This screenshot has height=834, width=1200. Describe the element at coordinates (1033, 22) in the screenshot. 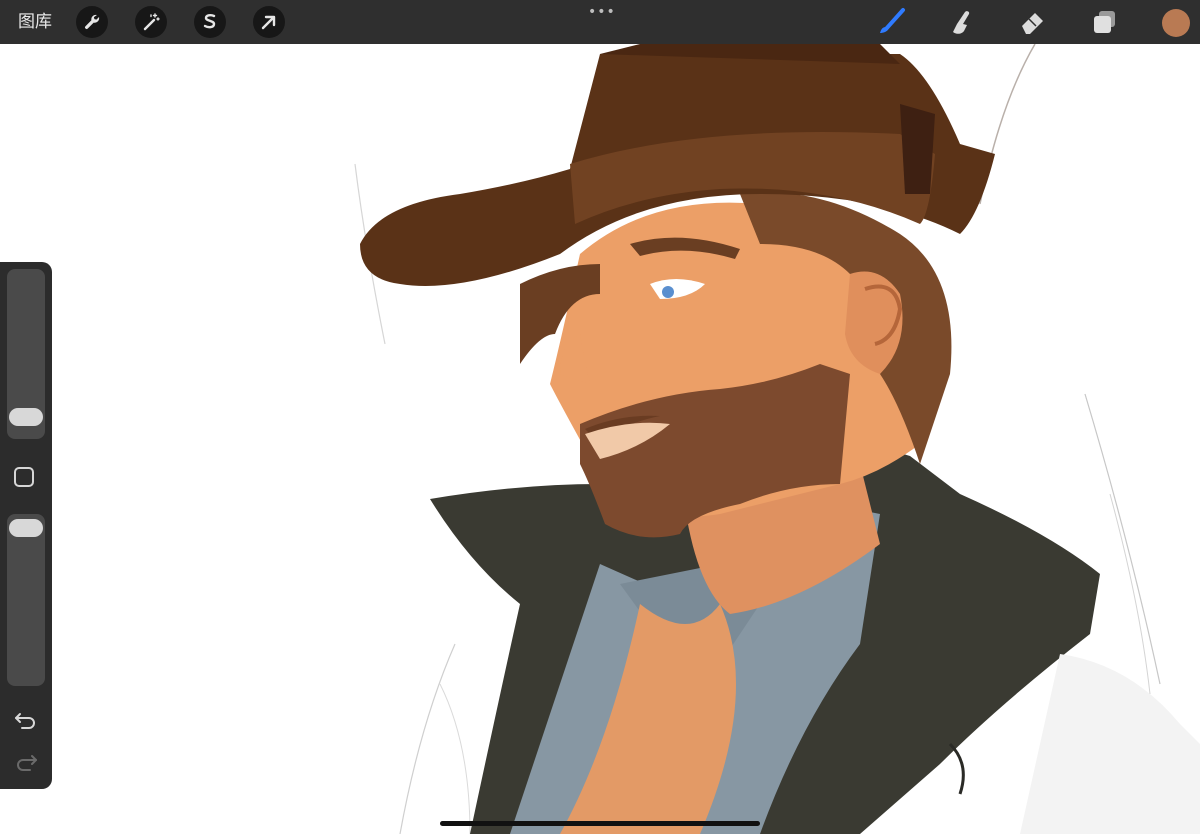

I see `eraser-icon` at that location.